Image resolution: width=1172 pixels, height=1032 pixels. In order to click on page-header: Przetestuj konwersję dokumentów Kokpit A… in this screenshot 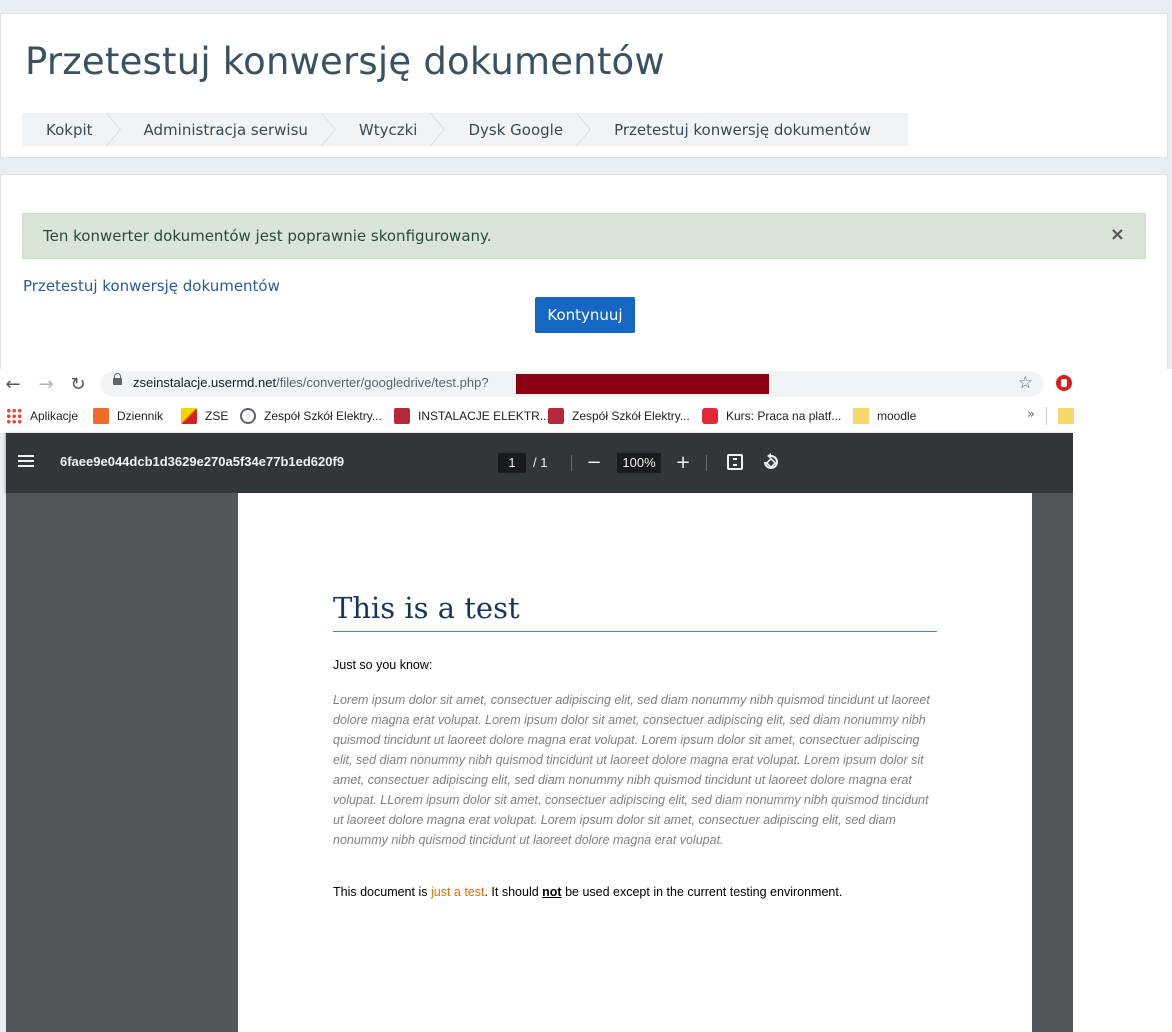, I will do `click(584, 85)`.